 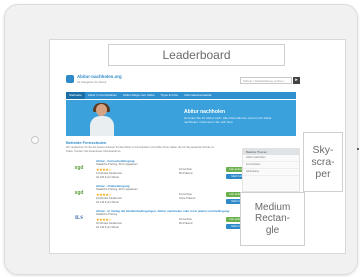 I want to click on site-logo-subtitle: Ihr Ratgeber für Abitur, so click(x=92, y=82).